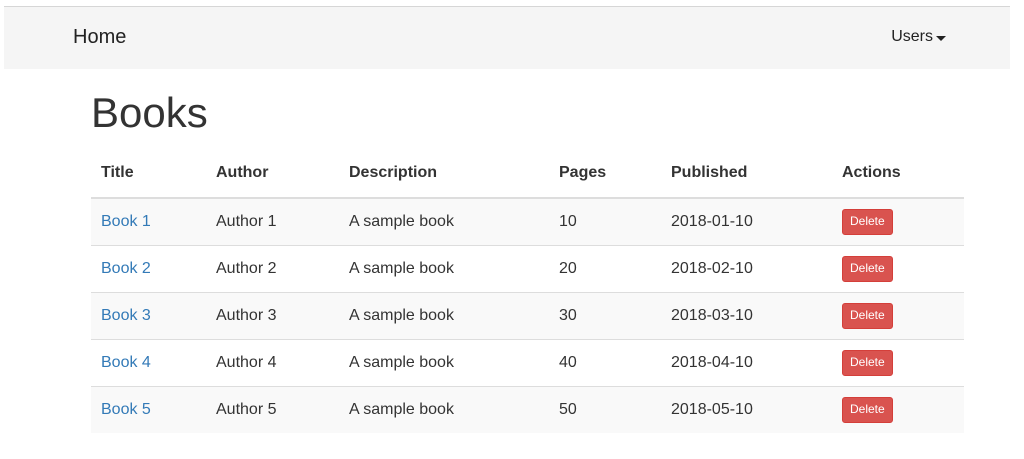 Image resolution: width=1024 pixels, height=459 pixels. What do you see at coordinates (272, 268) in the screenshot?
I see `book-author: Author 2` at bounding box center [272, 268].